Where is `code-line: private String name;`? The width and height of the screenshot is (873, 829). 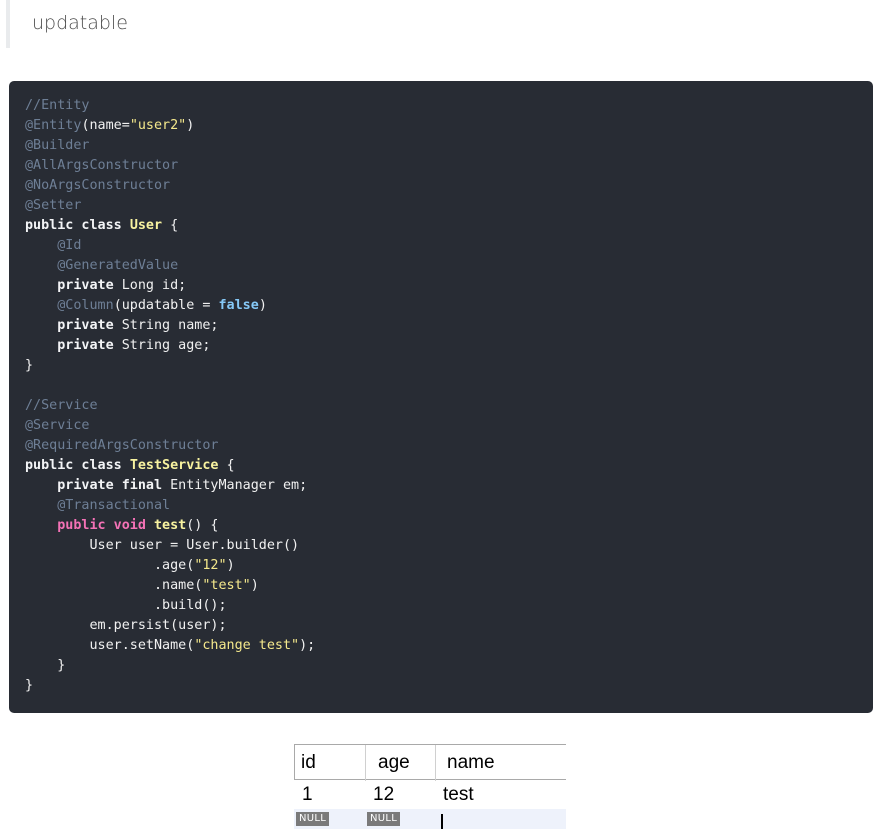 code-line: private String name; is located at coordinates (449, 326).